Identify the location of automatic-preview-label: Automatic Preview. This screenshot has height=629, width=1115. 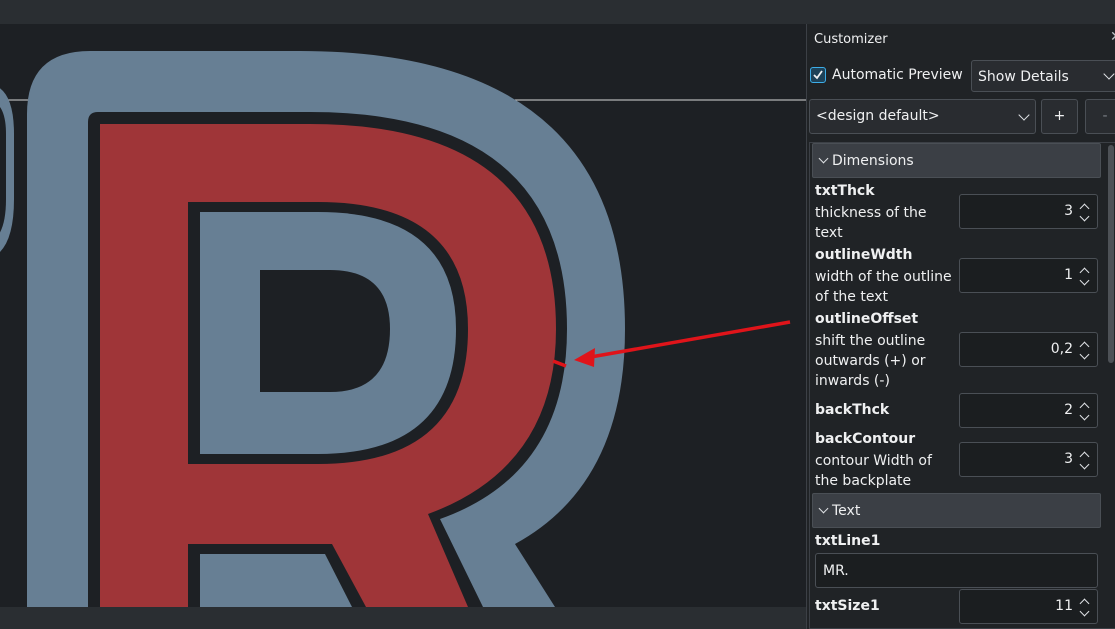
(897, 75).